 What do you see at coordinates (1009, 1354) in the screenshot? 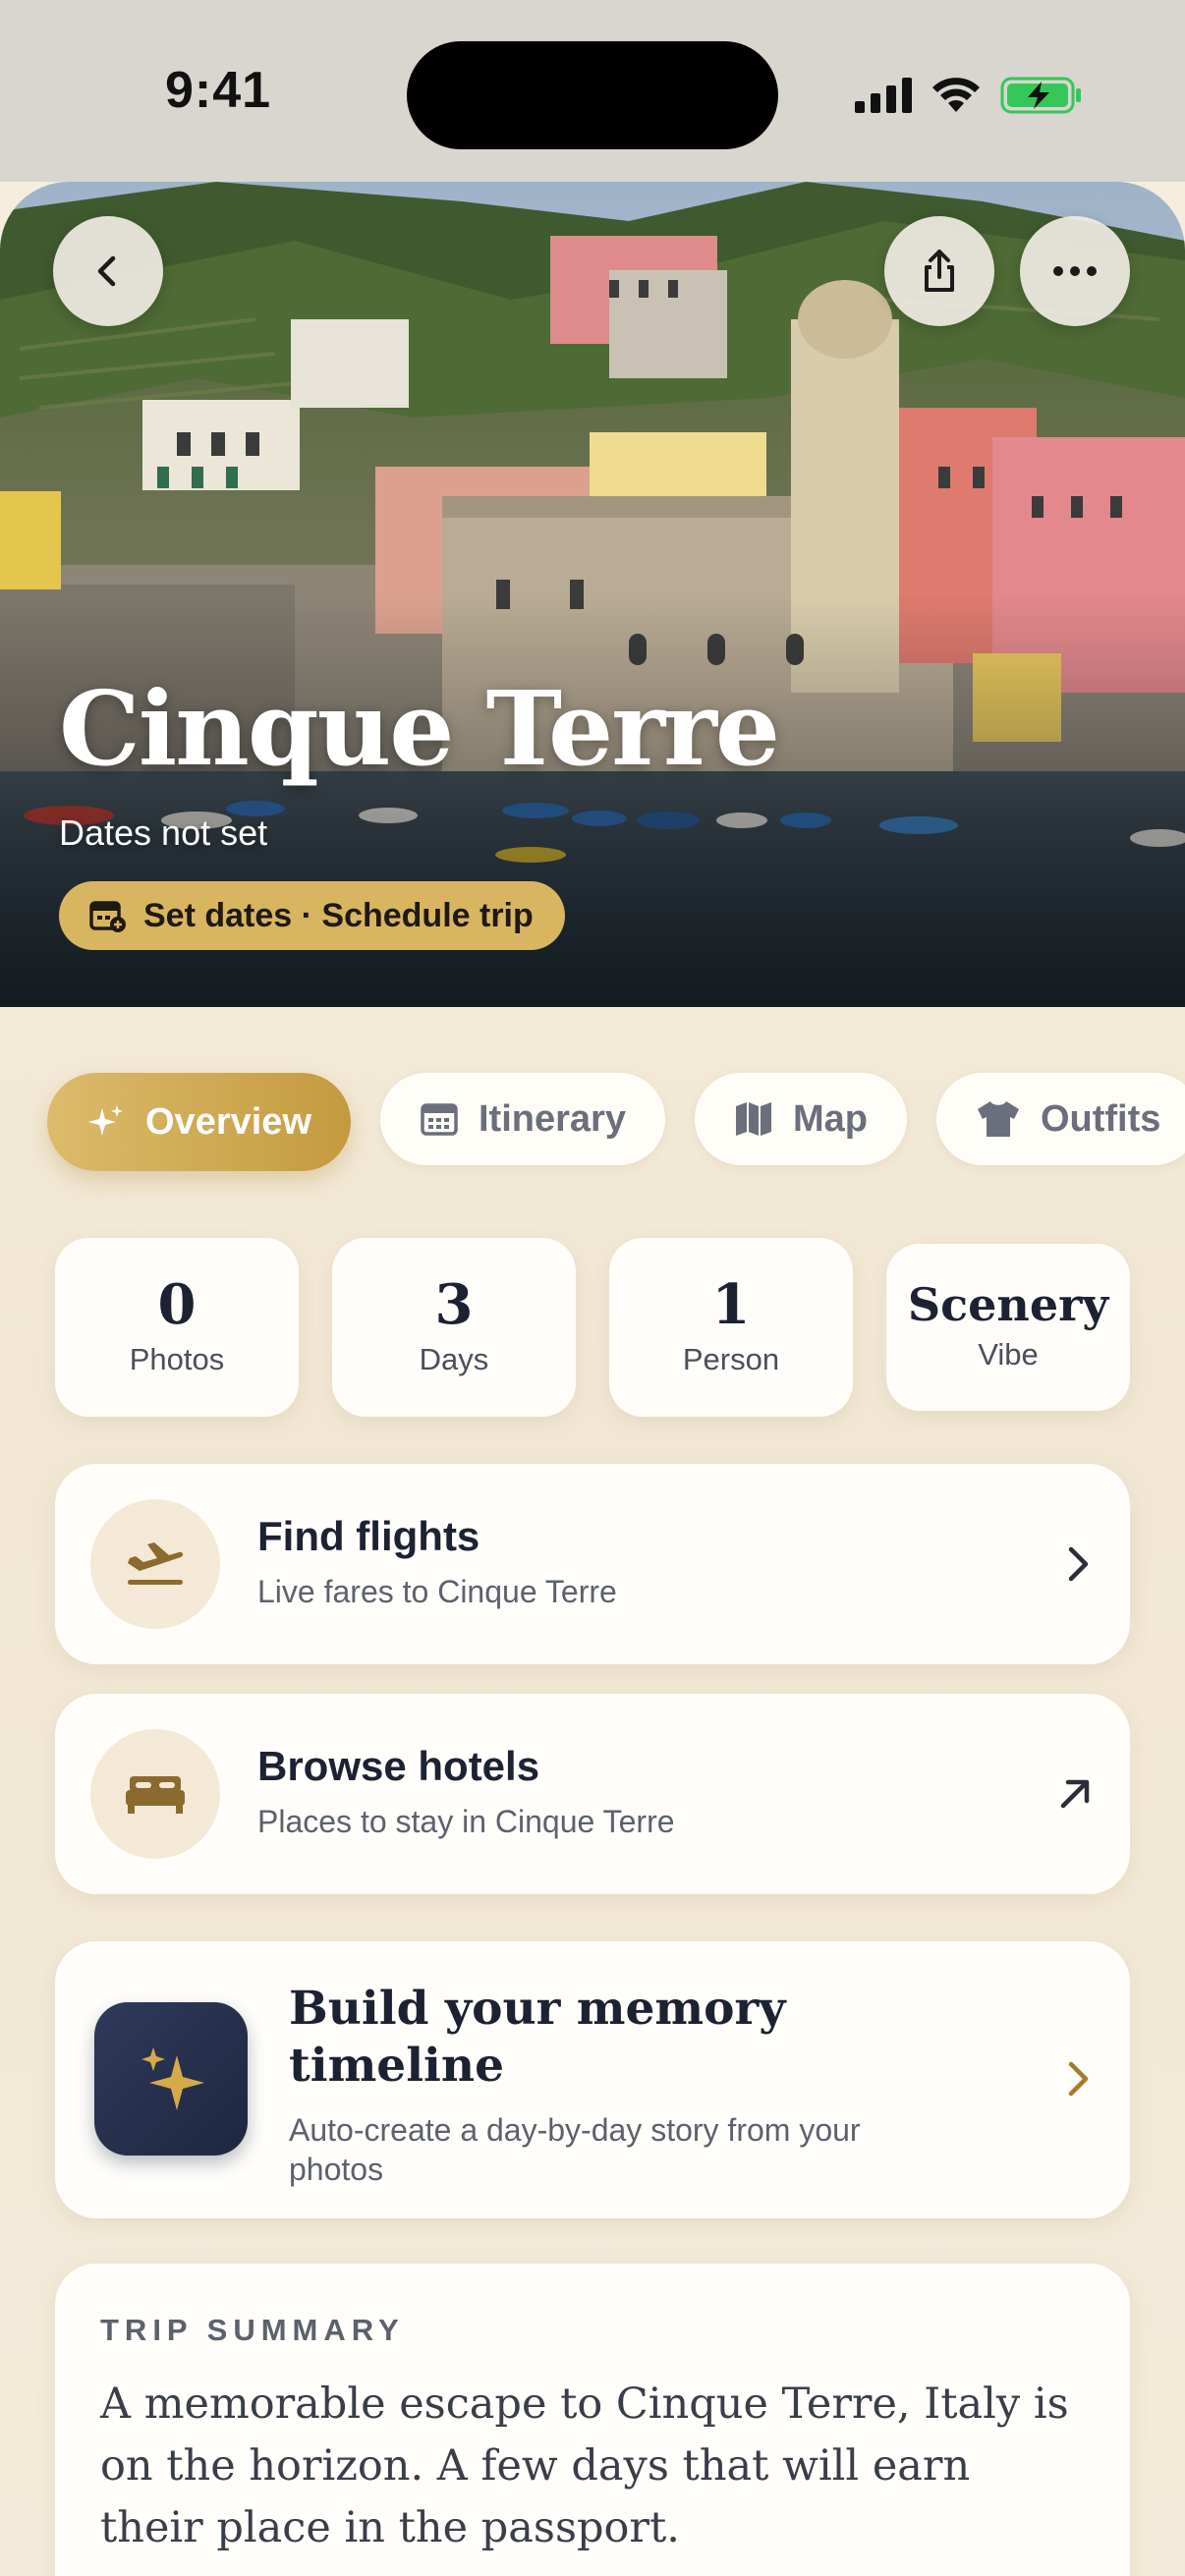
I see `stat-label: Vibe` at bounding box center [1009, 1354].